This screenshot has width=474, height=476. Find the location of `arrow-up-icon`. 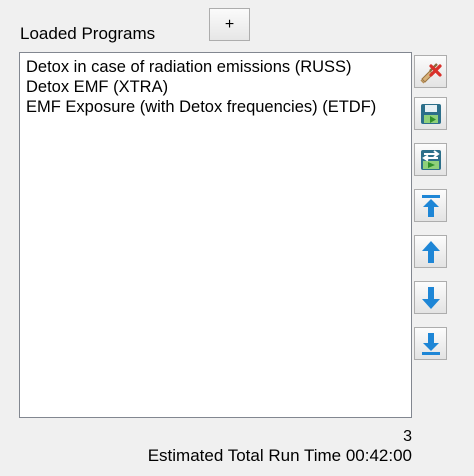

arrow-up-icon is located at coordinates (431, 252).